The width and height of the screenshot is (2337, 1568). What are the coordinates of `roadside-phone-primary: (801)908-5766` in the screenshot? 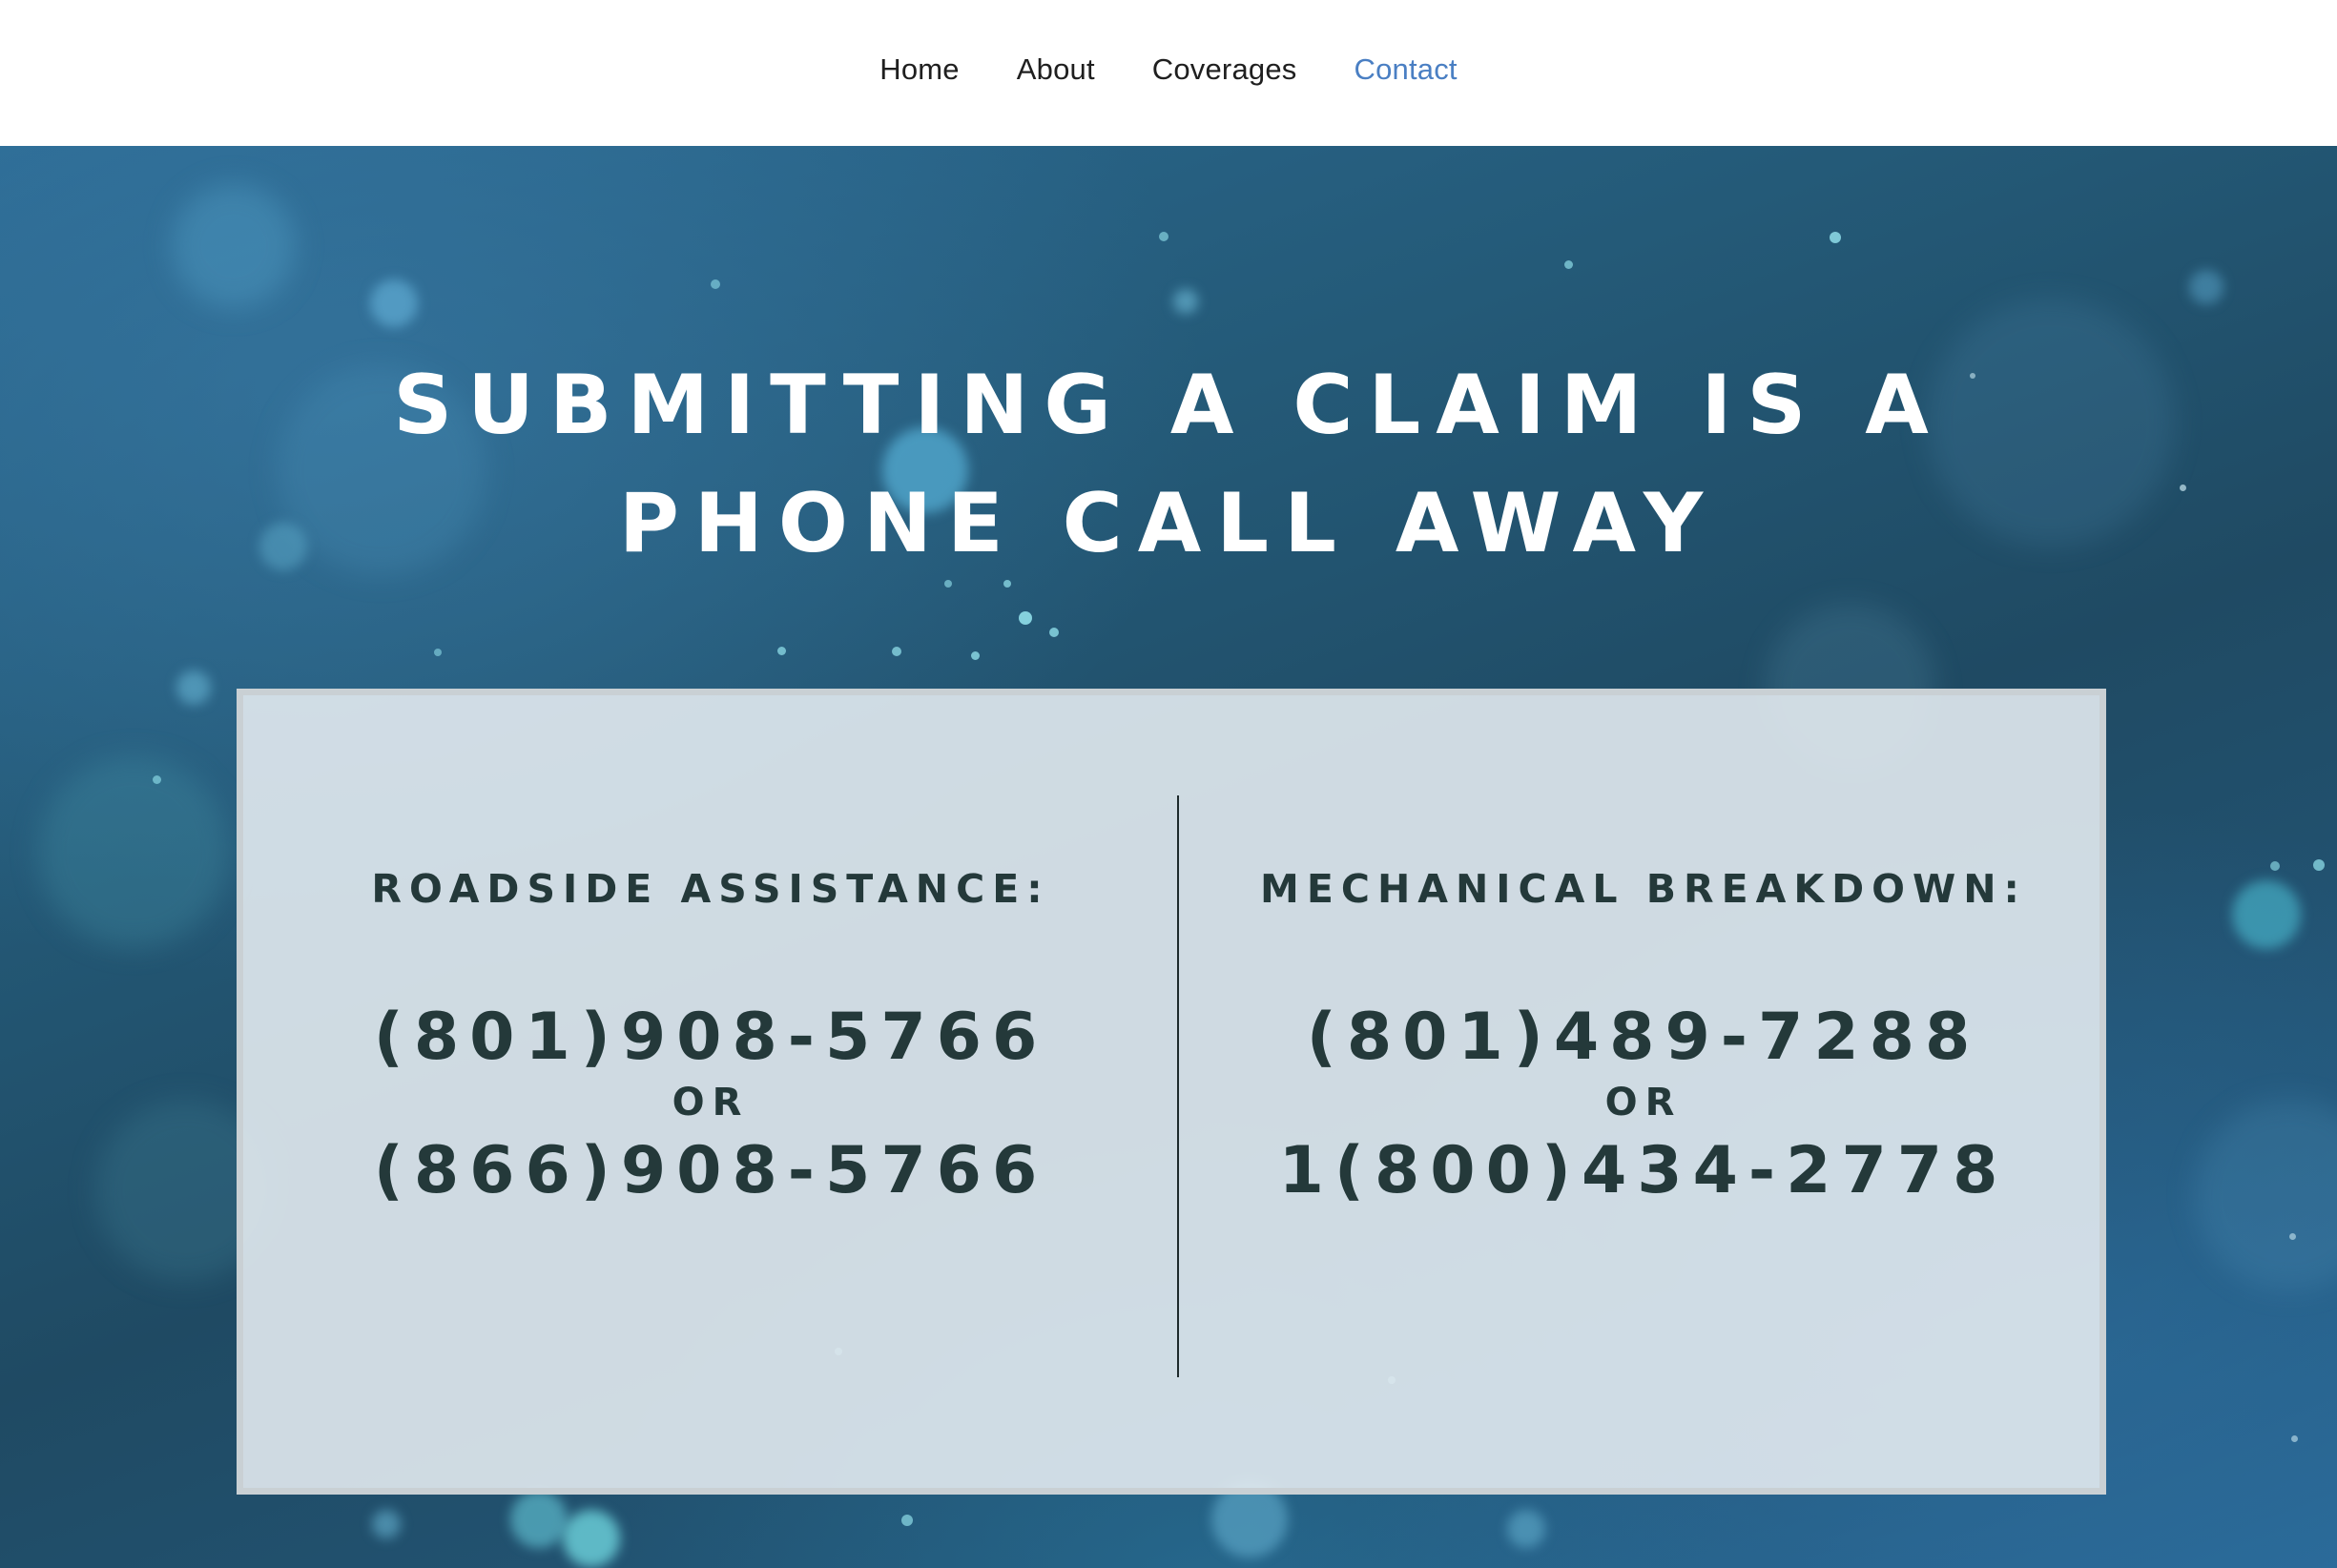 It's located at (710, 1038).